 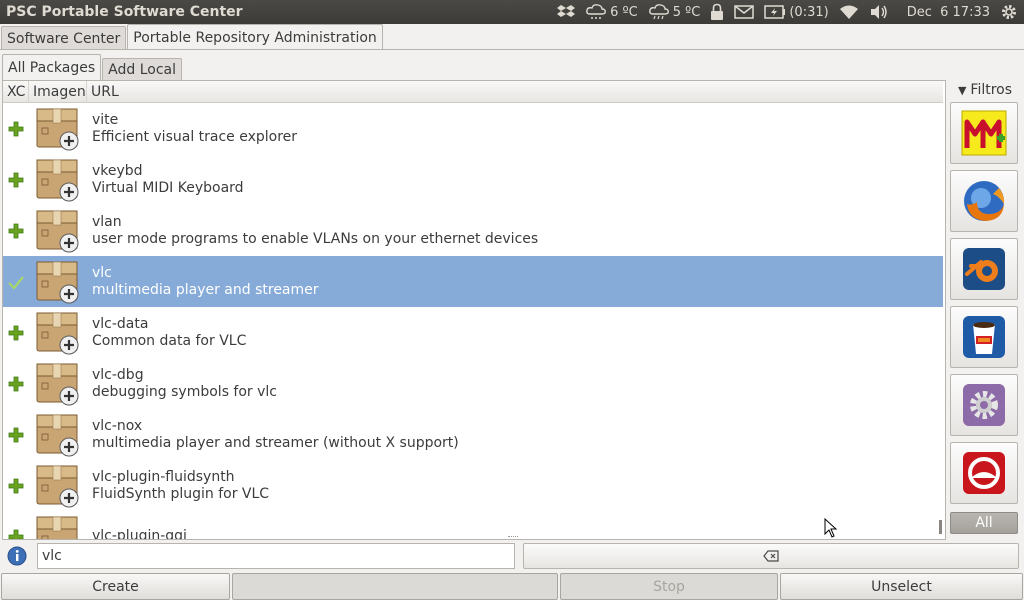 I want to click on table-row: vlc-dbg debugging symbols for vlc, so click(x=473, y=383).